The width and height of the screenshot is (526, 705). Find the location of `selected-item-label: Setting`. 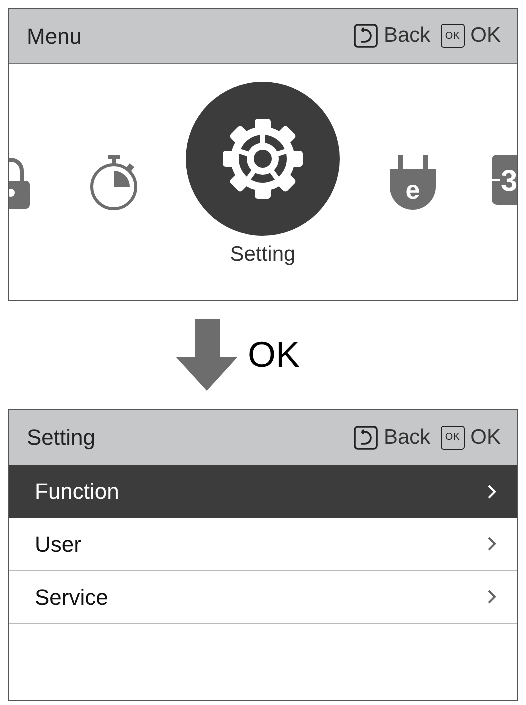

selected-item-label: Setting is located at coordinates (263, 255).